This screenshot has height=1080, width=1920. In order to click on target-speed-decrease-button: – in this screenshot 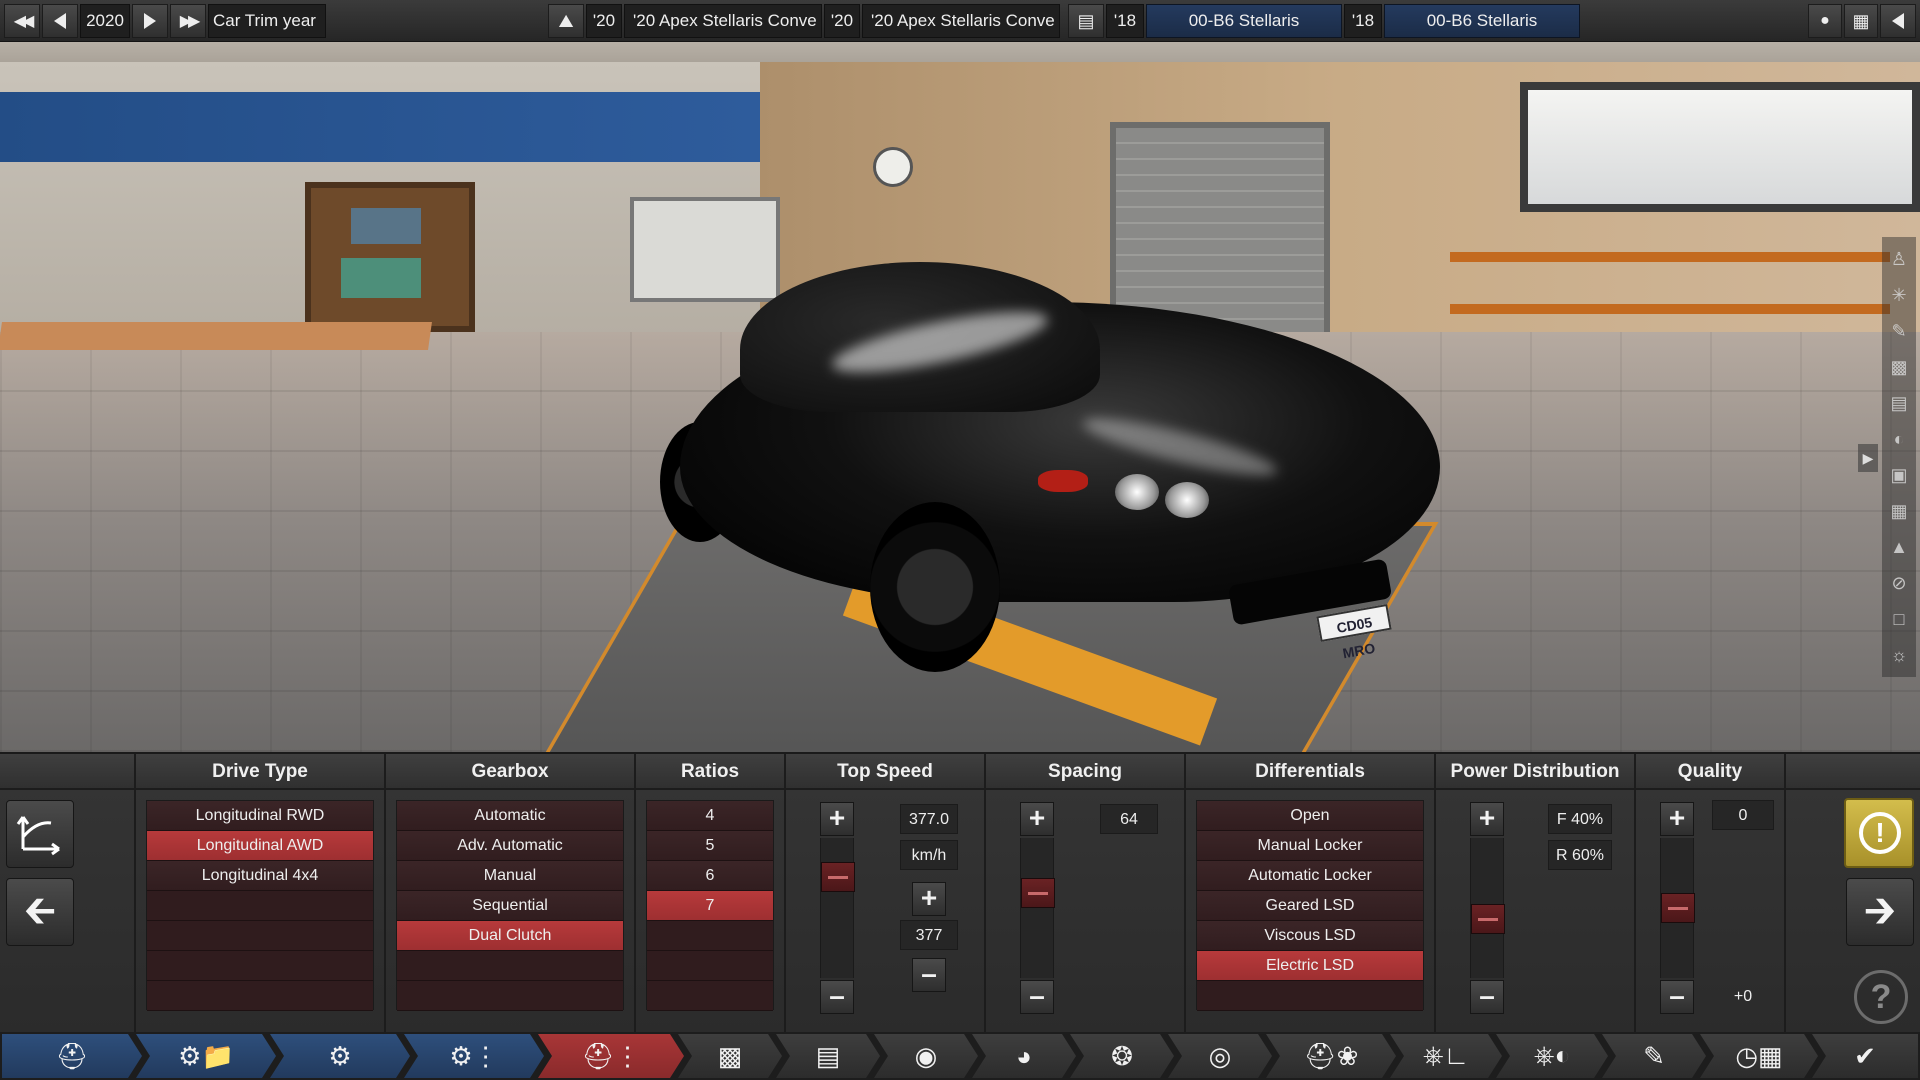, I will do `click(929, 975)`.